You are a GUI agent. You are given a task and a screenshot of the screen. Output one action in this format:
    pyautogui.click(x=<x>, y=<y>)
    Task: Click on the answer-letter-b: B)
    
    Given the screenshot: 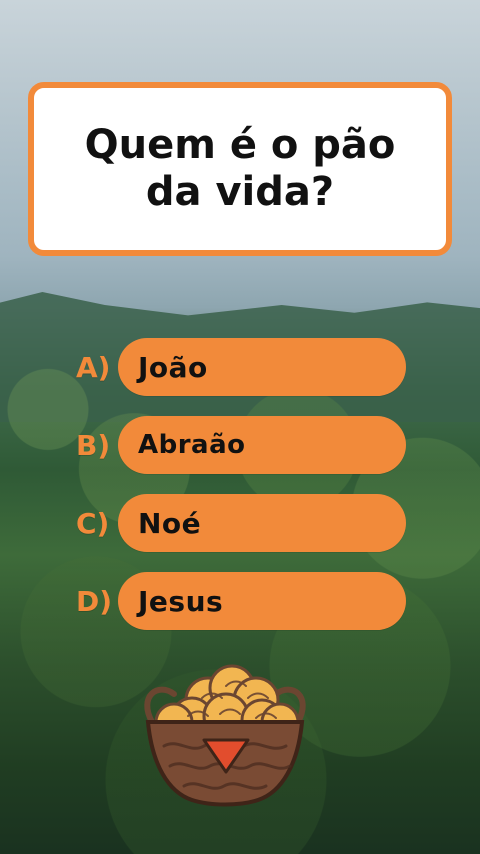 What is the action you would take?
    pyautogui.click(x=93, y=445)
    